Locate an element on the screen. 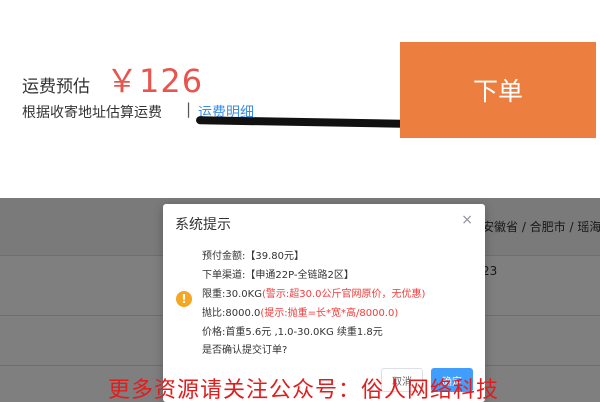  annotation-underline is located at coordinates (301, 122).